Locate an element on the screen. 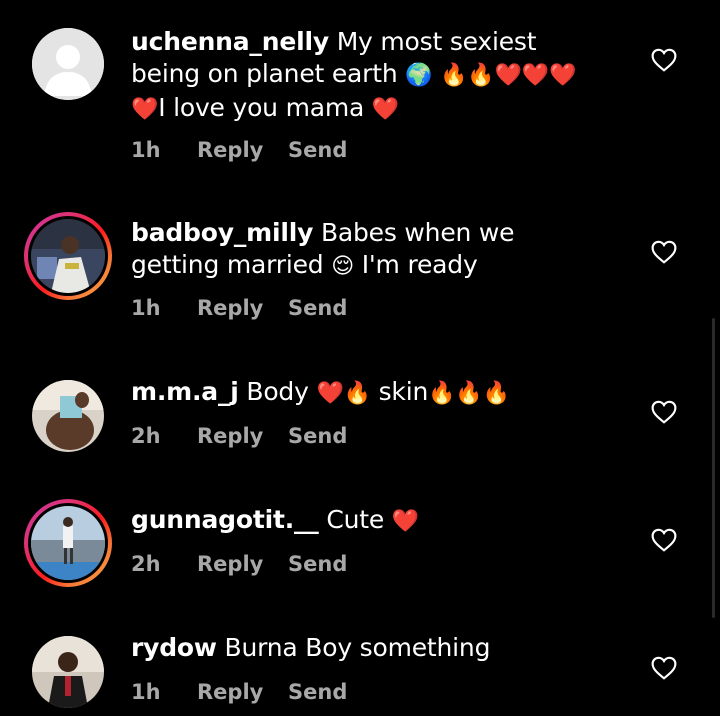 The width and height of the screenshot is (720, 716). comment-username: badboy_milly is located at coordinates (222, 232).